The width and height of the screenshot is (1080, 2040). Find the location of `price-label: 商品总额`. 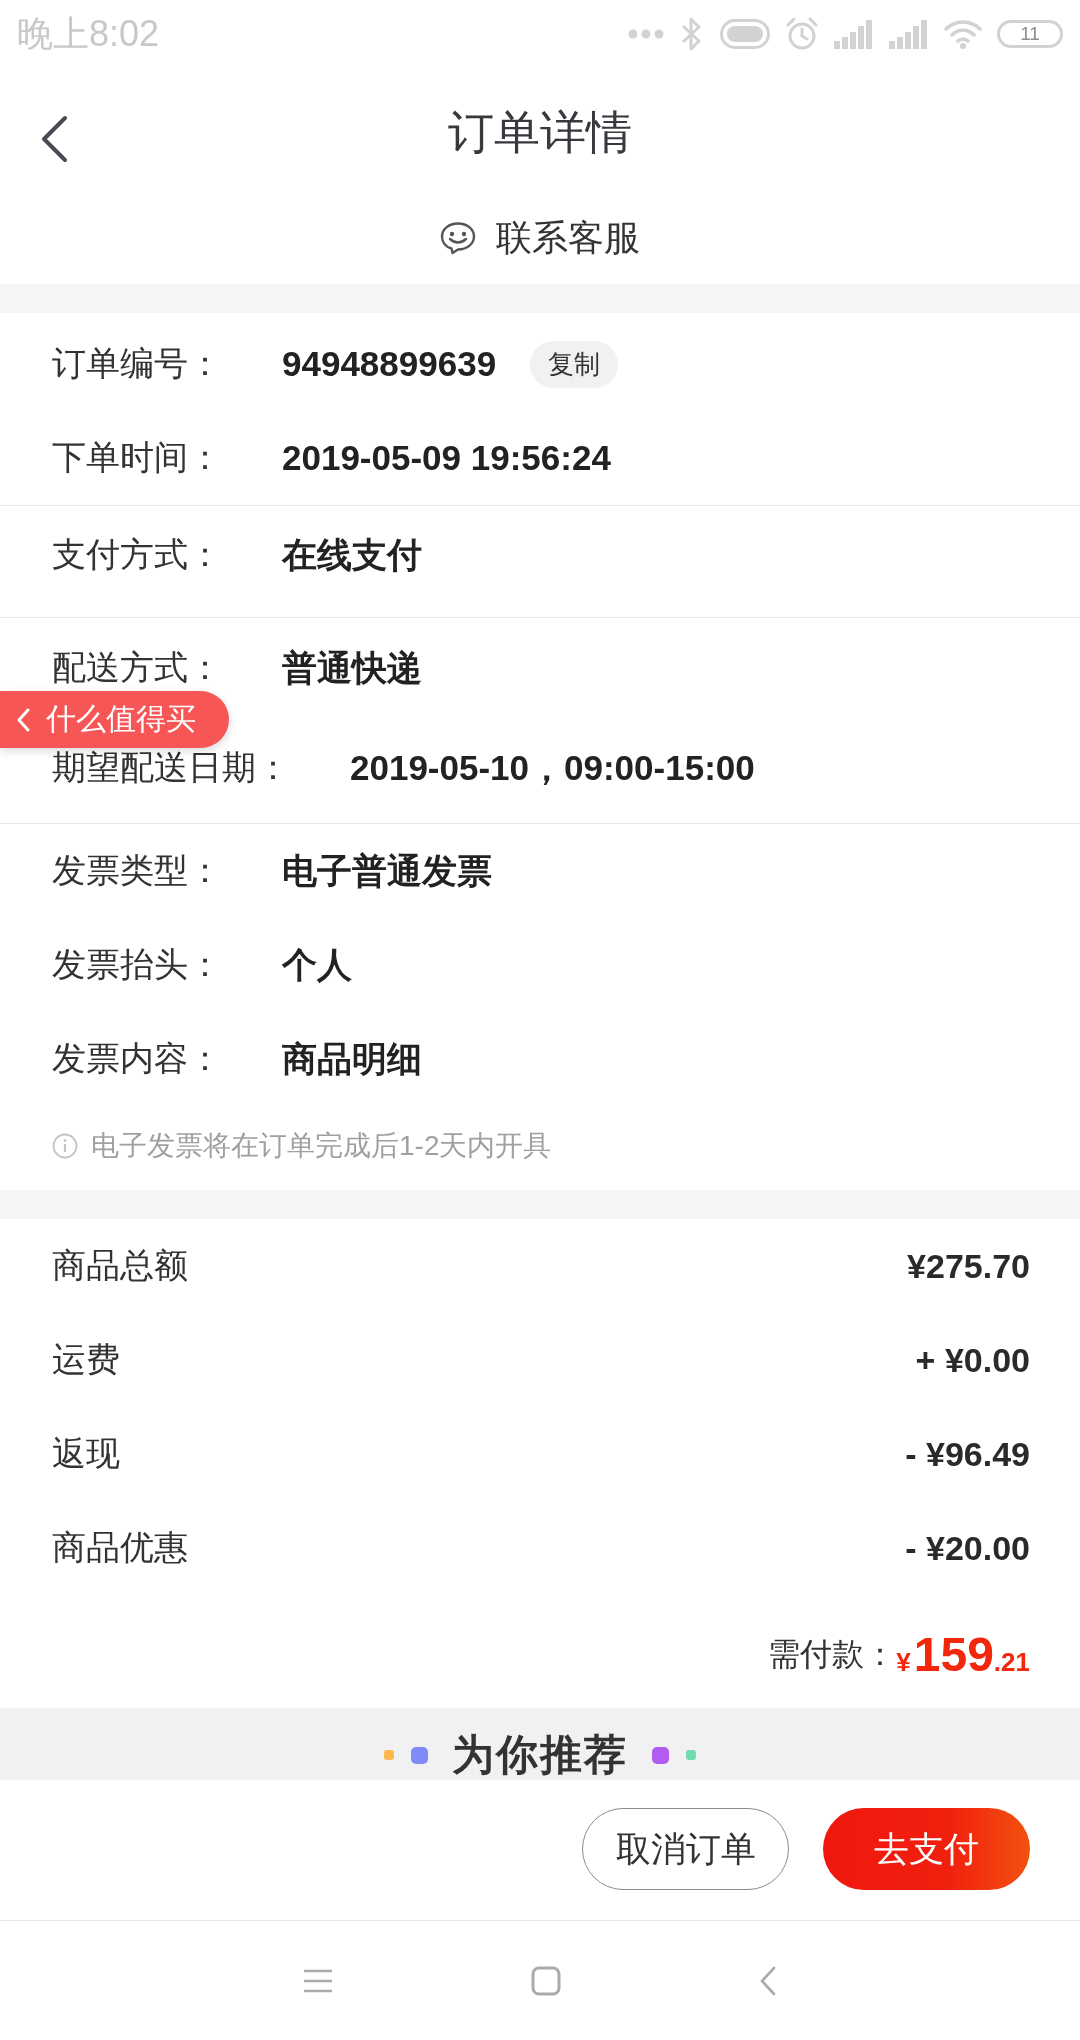

price-label: 商品总额 is located at coordinates (120, 1265).